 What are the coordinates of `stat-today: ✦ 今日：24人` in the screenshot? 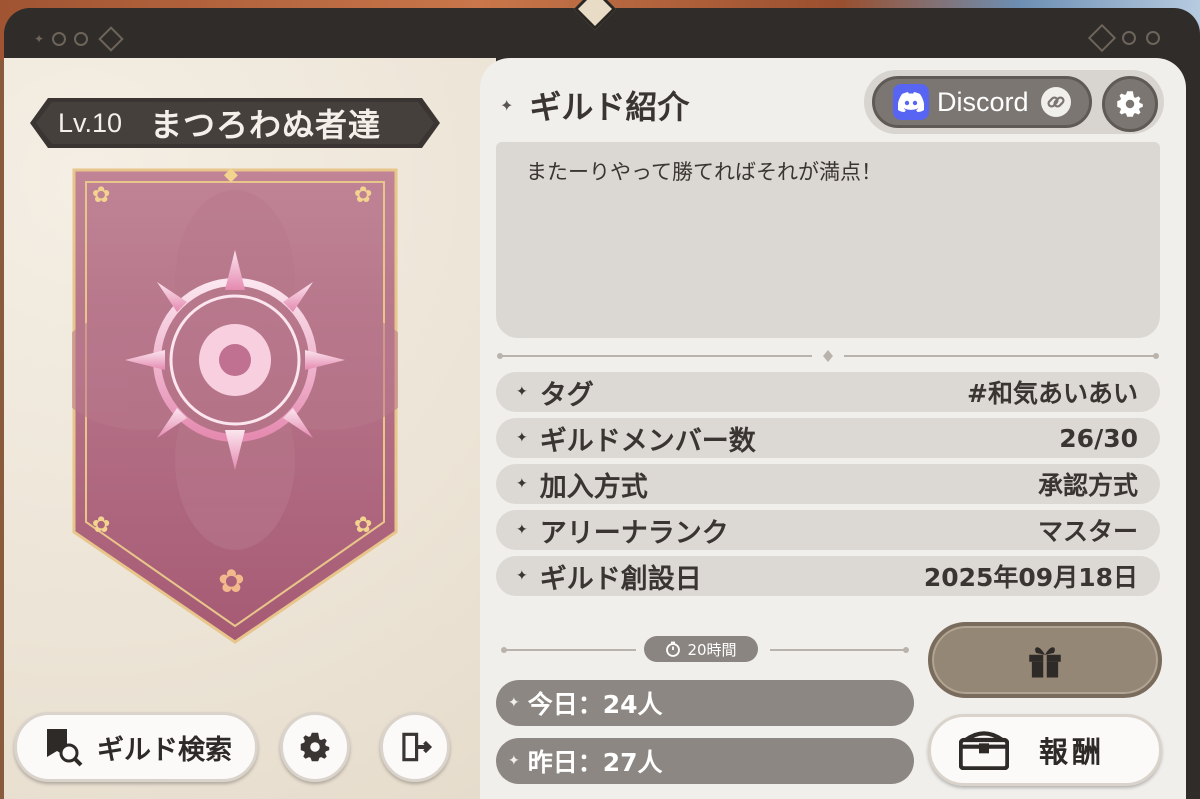 It's located at (705, 703).